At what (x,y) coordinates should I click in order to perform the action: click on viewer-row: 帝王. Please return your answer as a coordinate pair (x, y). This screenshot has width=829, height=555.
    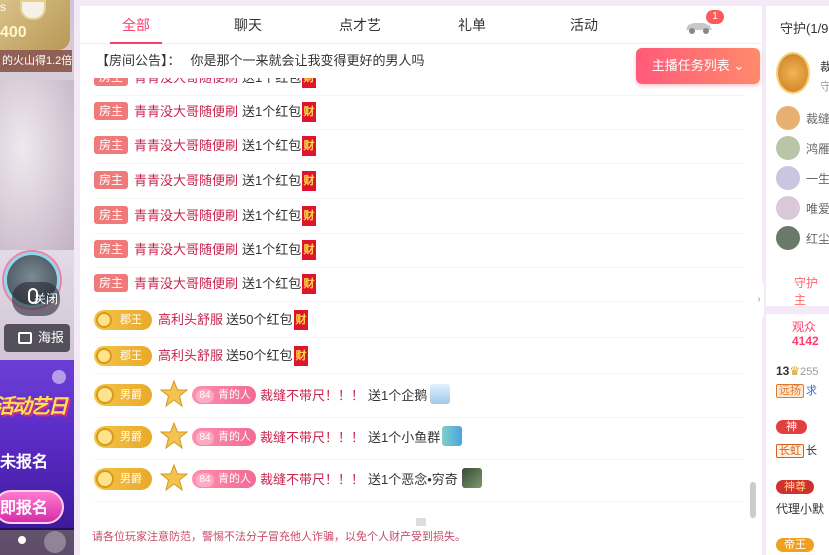
    Looking at the image, I should click on (802, 544).